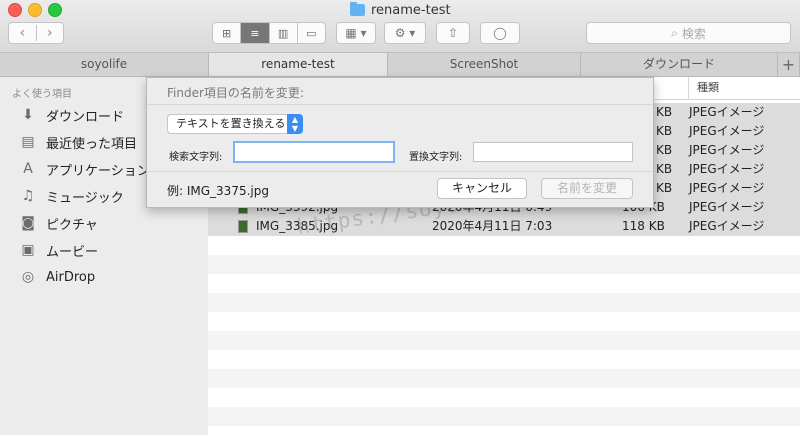  What do you see at coordinates (231, 123) in the screenshot?
I see `rename-mode-value: テキストを置き換える` at bounding box center [231, 123].